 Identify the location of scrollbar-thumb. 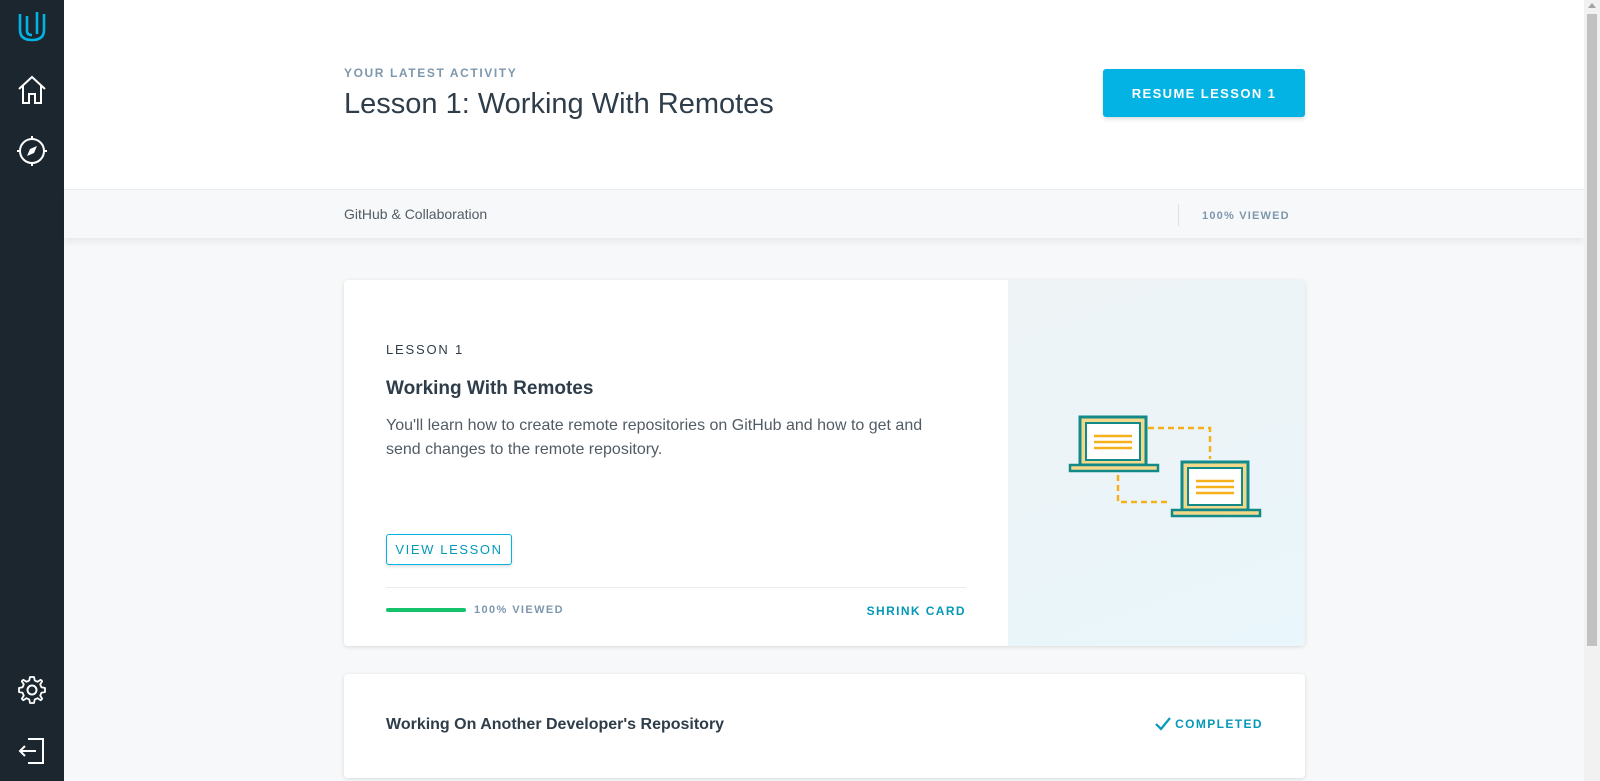
(1592, 330).